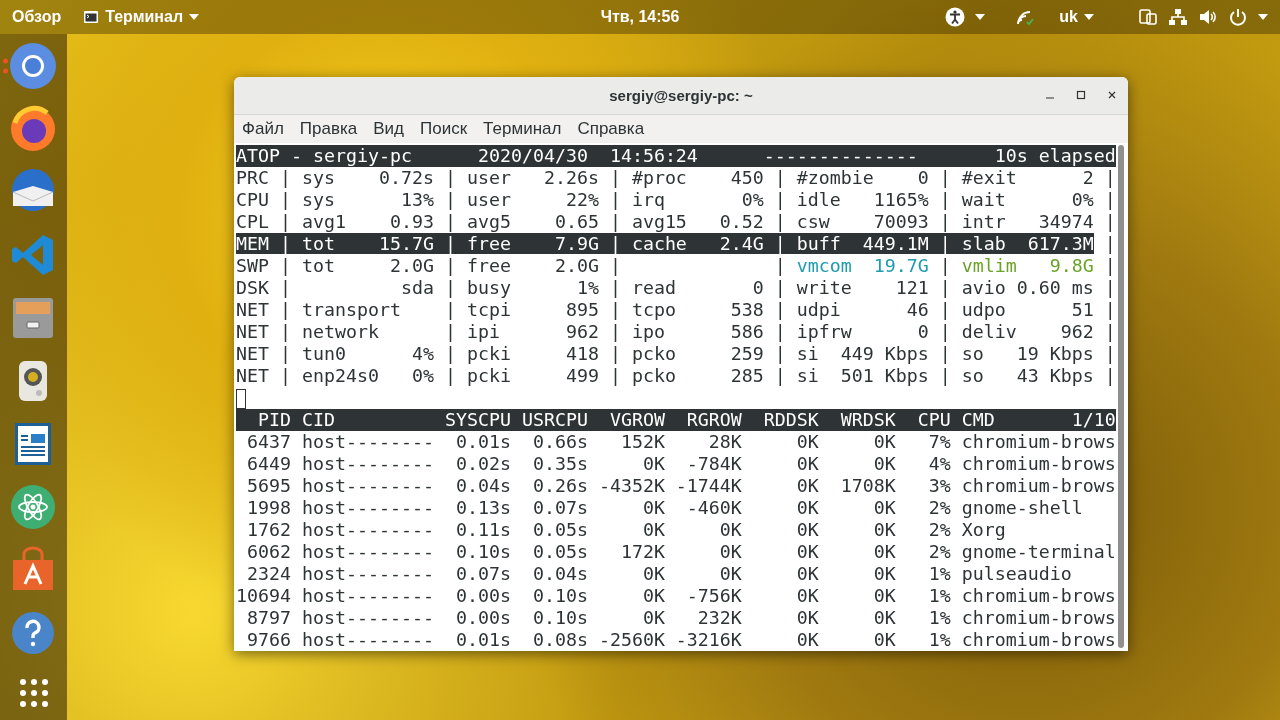 The height and width of the screenshot is (720, 1280). Describe the element at coordinates (626, 530) in the screenshot. I see `terminal-line: 1762 host-------- 0.11s 0.05s 0K 0K 0K 0K 2% Xorg` at that location.